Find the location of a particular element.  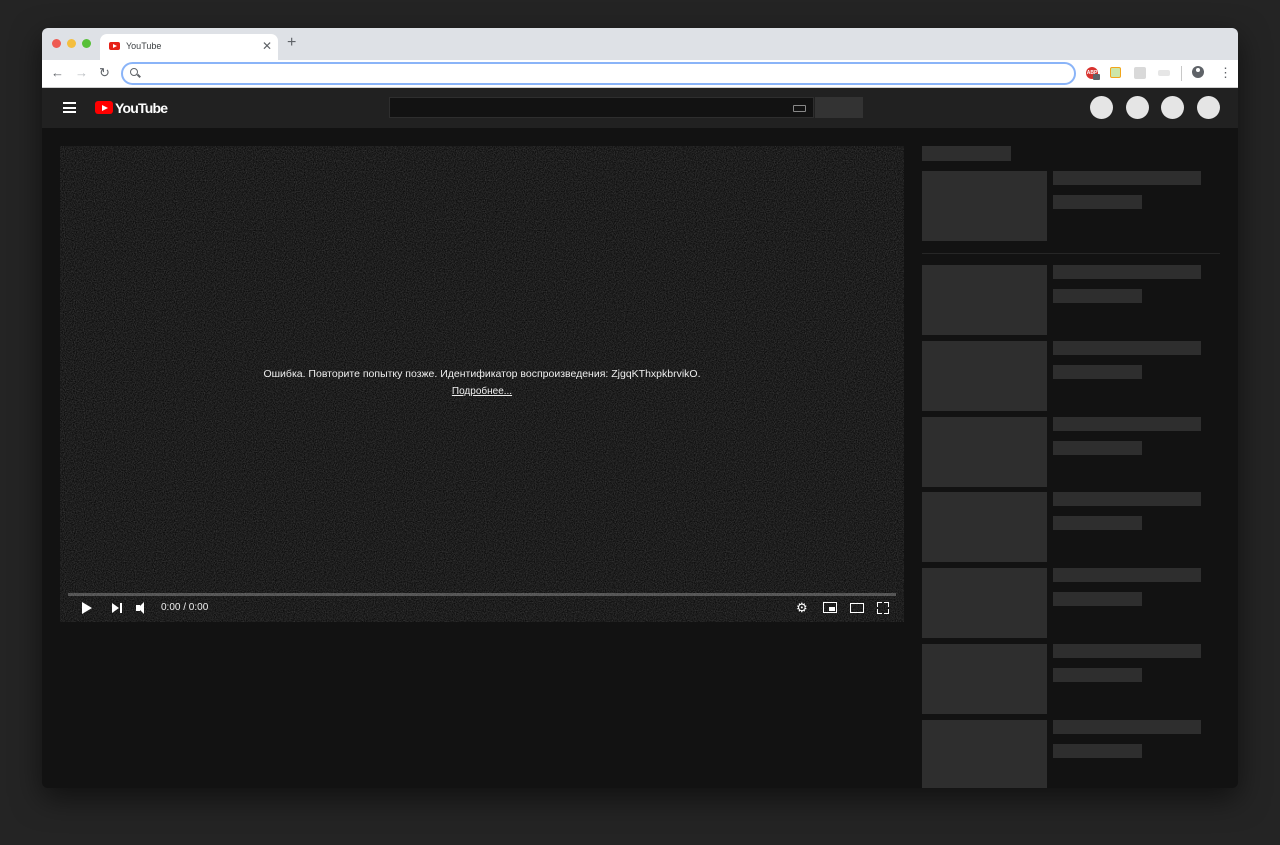

tab-strip: YouTube ✕ + is located at coordinates (640, 44).